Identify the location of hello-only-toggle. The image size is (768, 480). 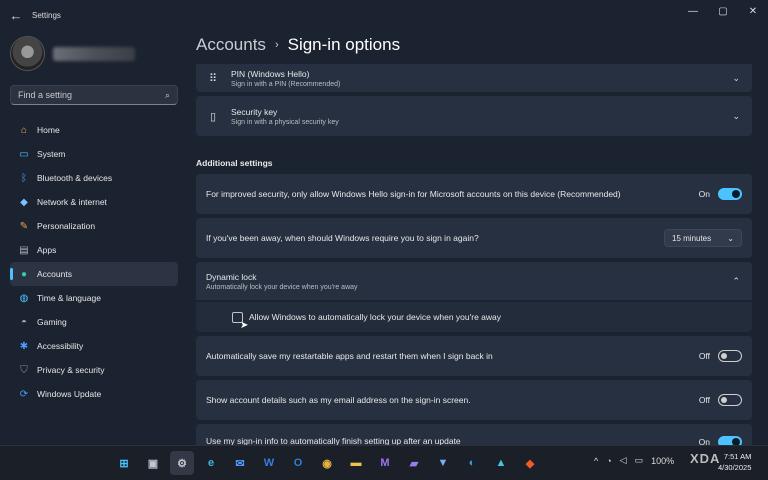
(730, 194).